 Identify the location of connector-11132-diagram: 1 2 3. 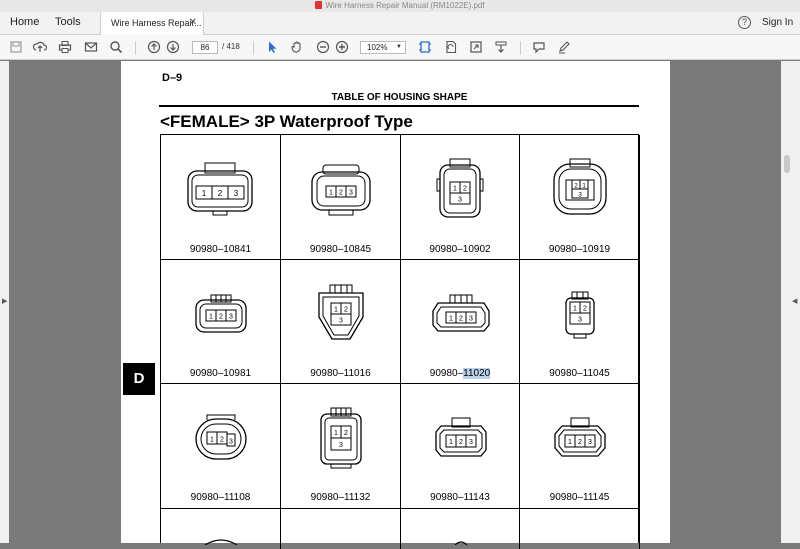
(341, 438).